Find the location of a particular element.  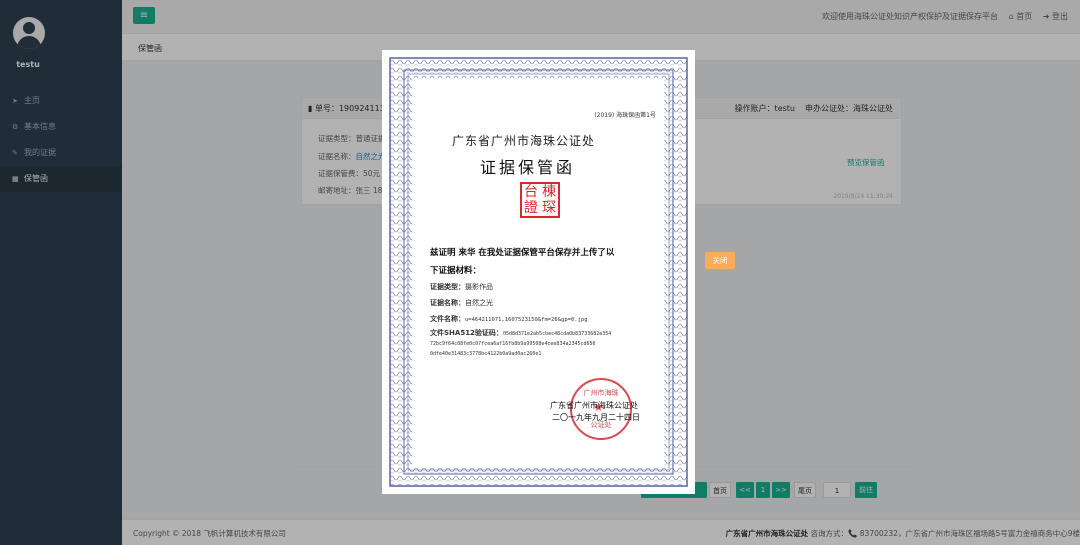

sign-office: 广东省广州市海珠公证处 is located at coordinates (594, 405).